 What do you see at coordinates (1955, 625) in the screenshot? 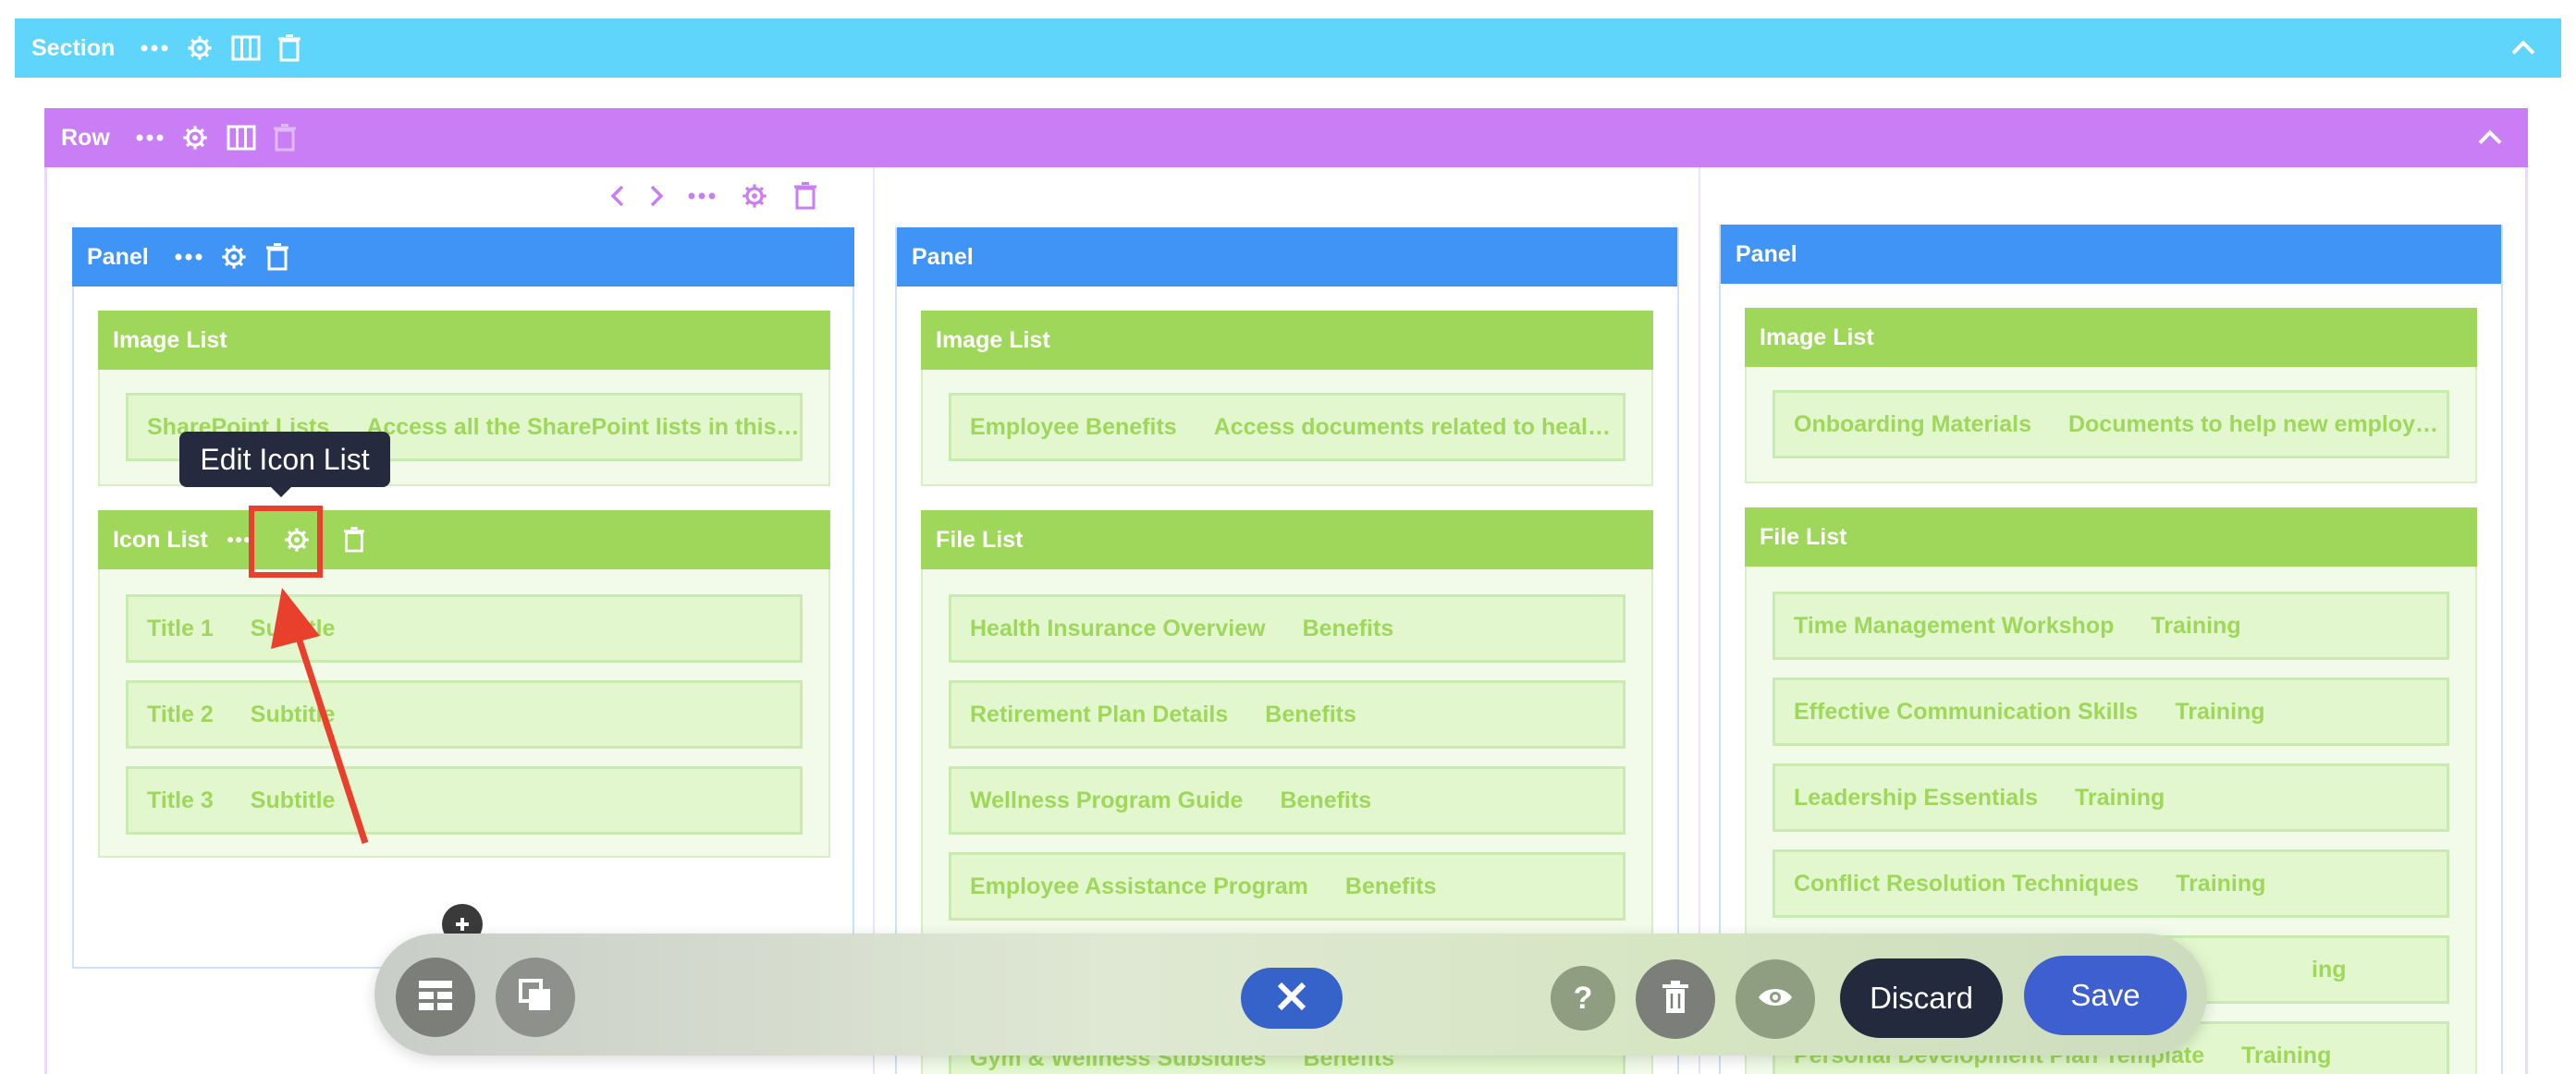
I see `item-title: Time Management Workshop` at bounding box center [1955, 625].